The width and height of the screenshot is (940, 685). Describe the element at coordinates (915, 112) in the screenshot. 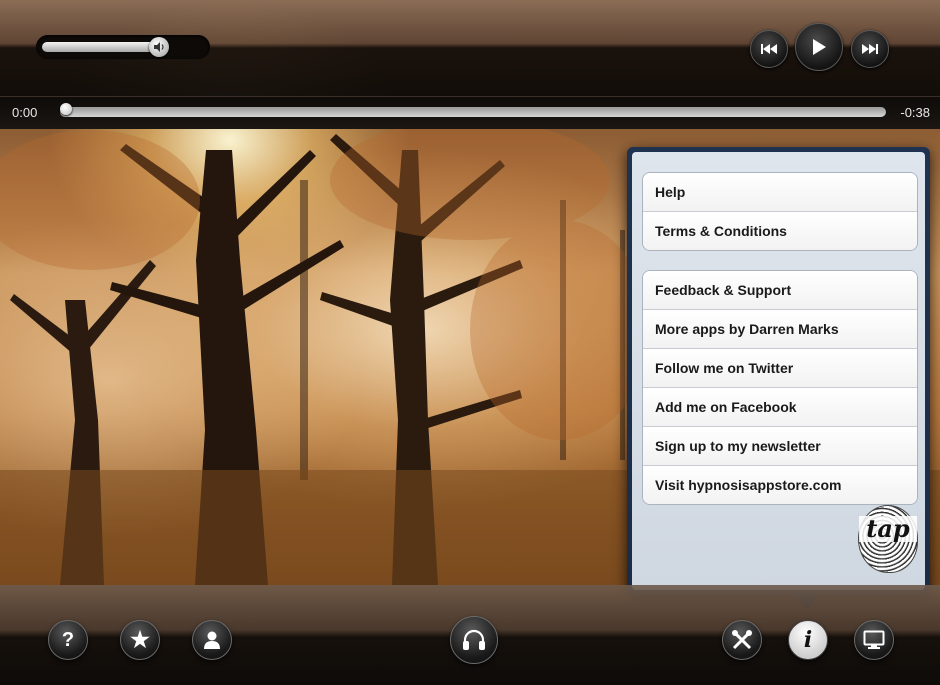

I see `remaining-time: -0:38` at that location.